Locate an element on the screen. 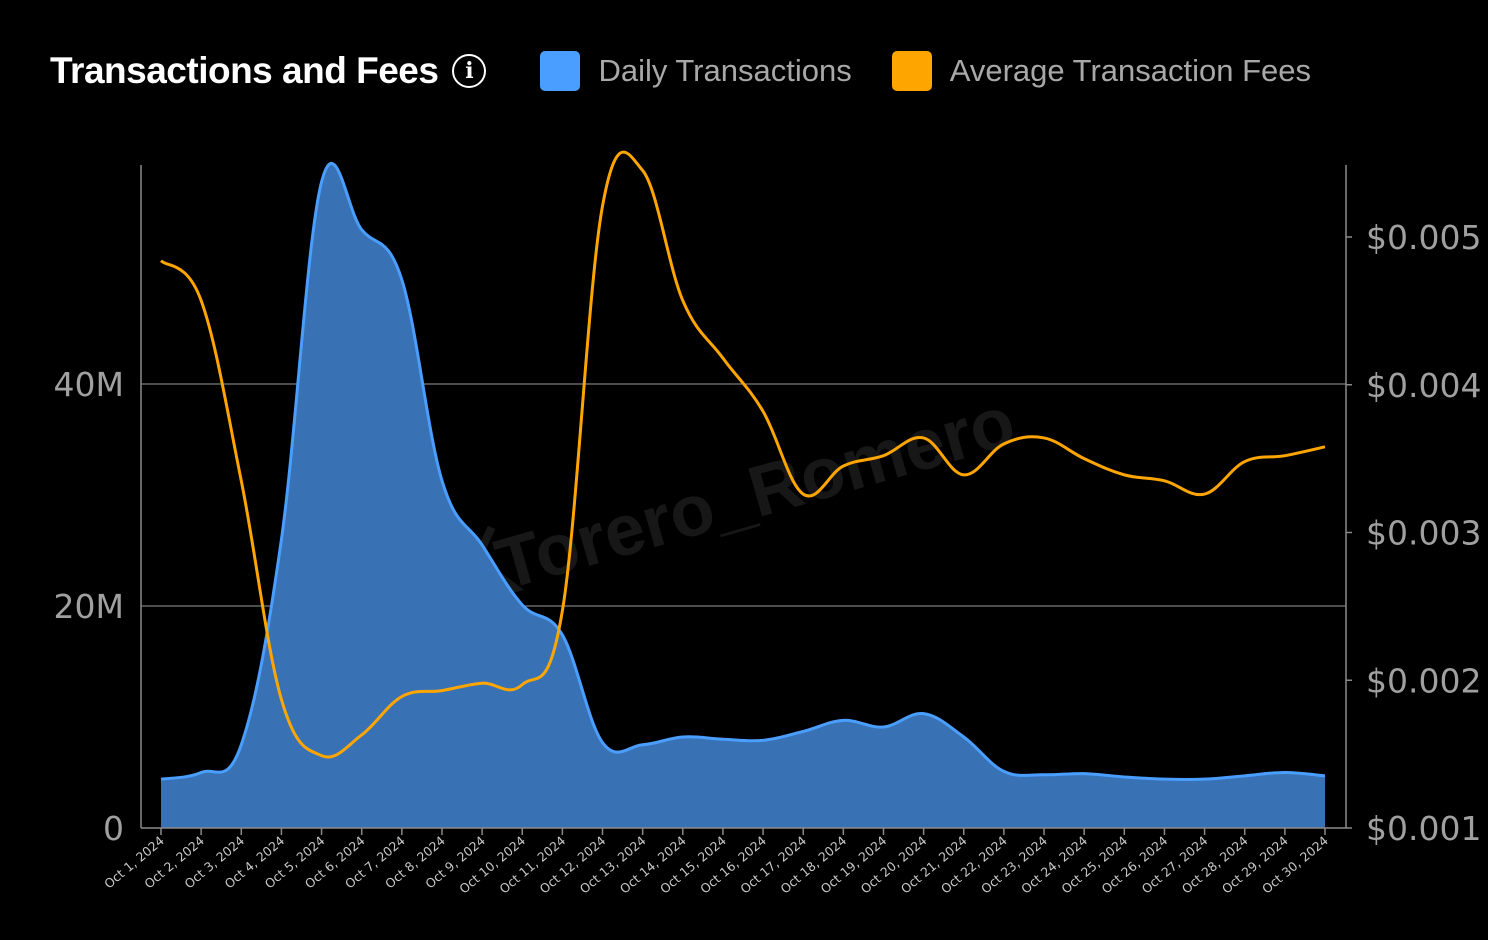  left-tick-label: 40M is located at coordinates (89, 384).